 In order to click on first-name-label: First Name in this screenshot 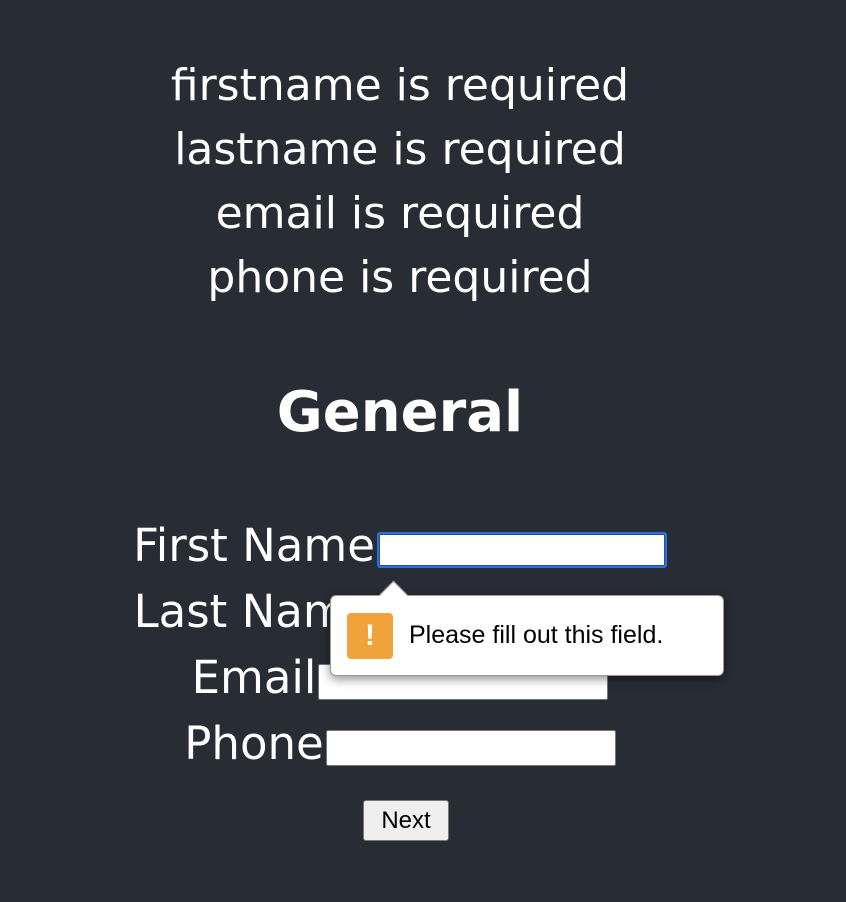, I will do `click(254, 545)`.